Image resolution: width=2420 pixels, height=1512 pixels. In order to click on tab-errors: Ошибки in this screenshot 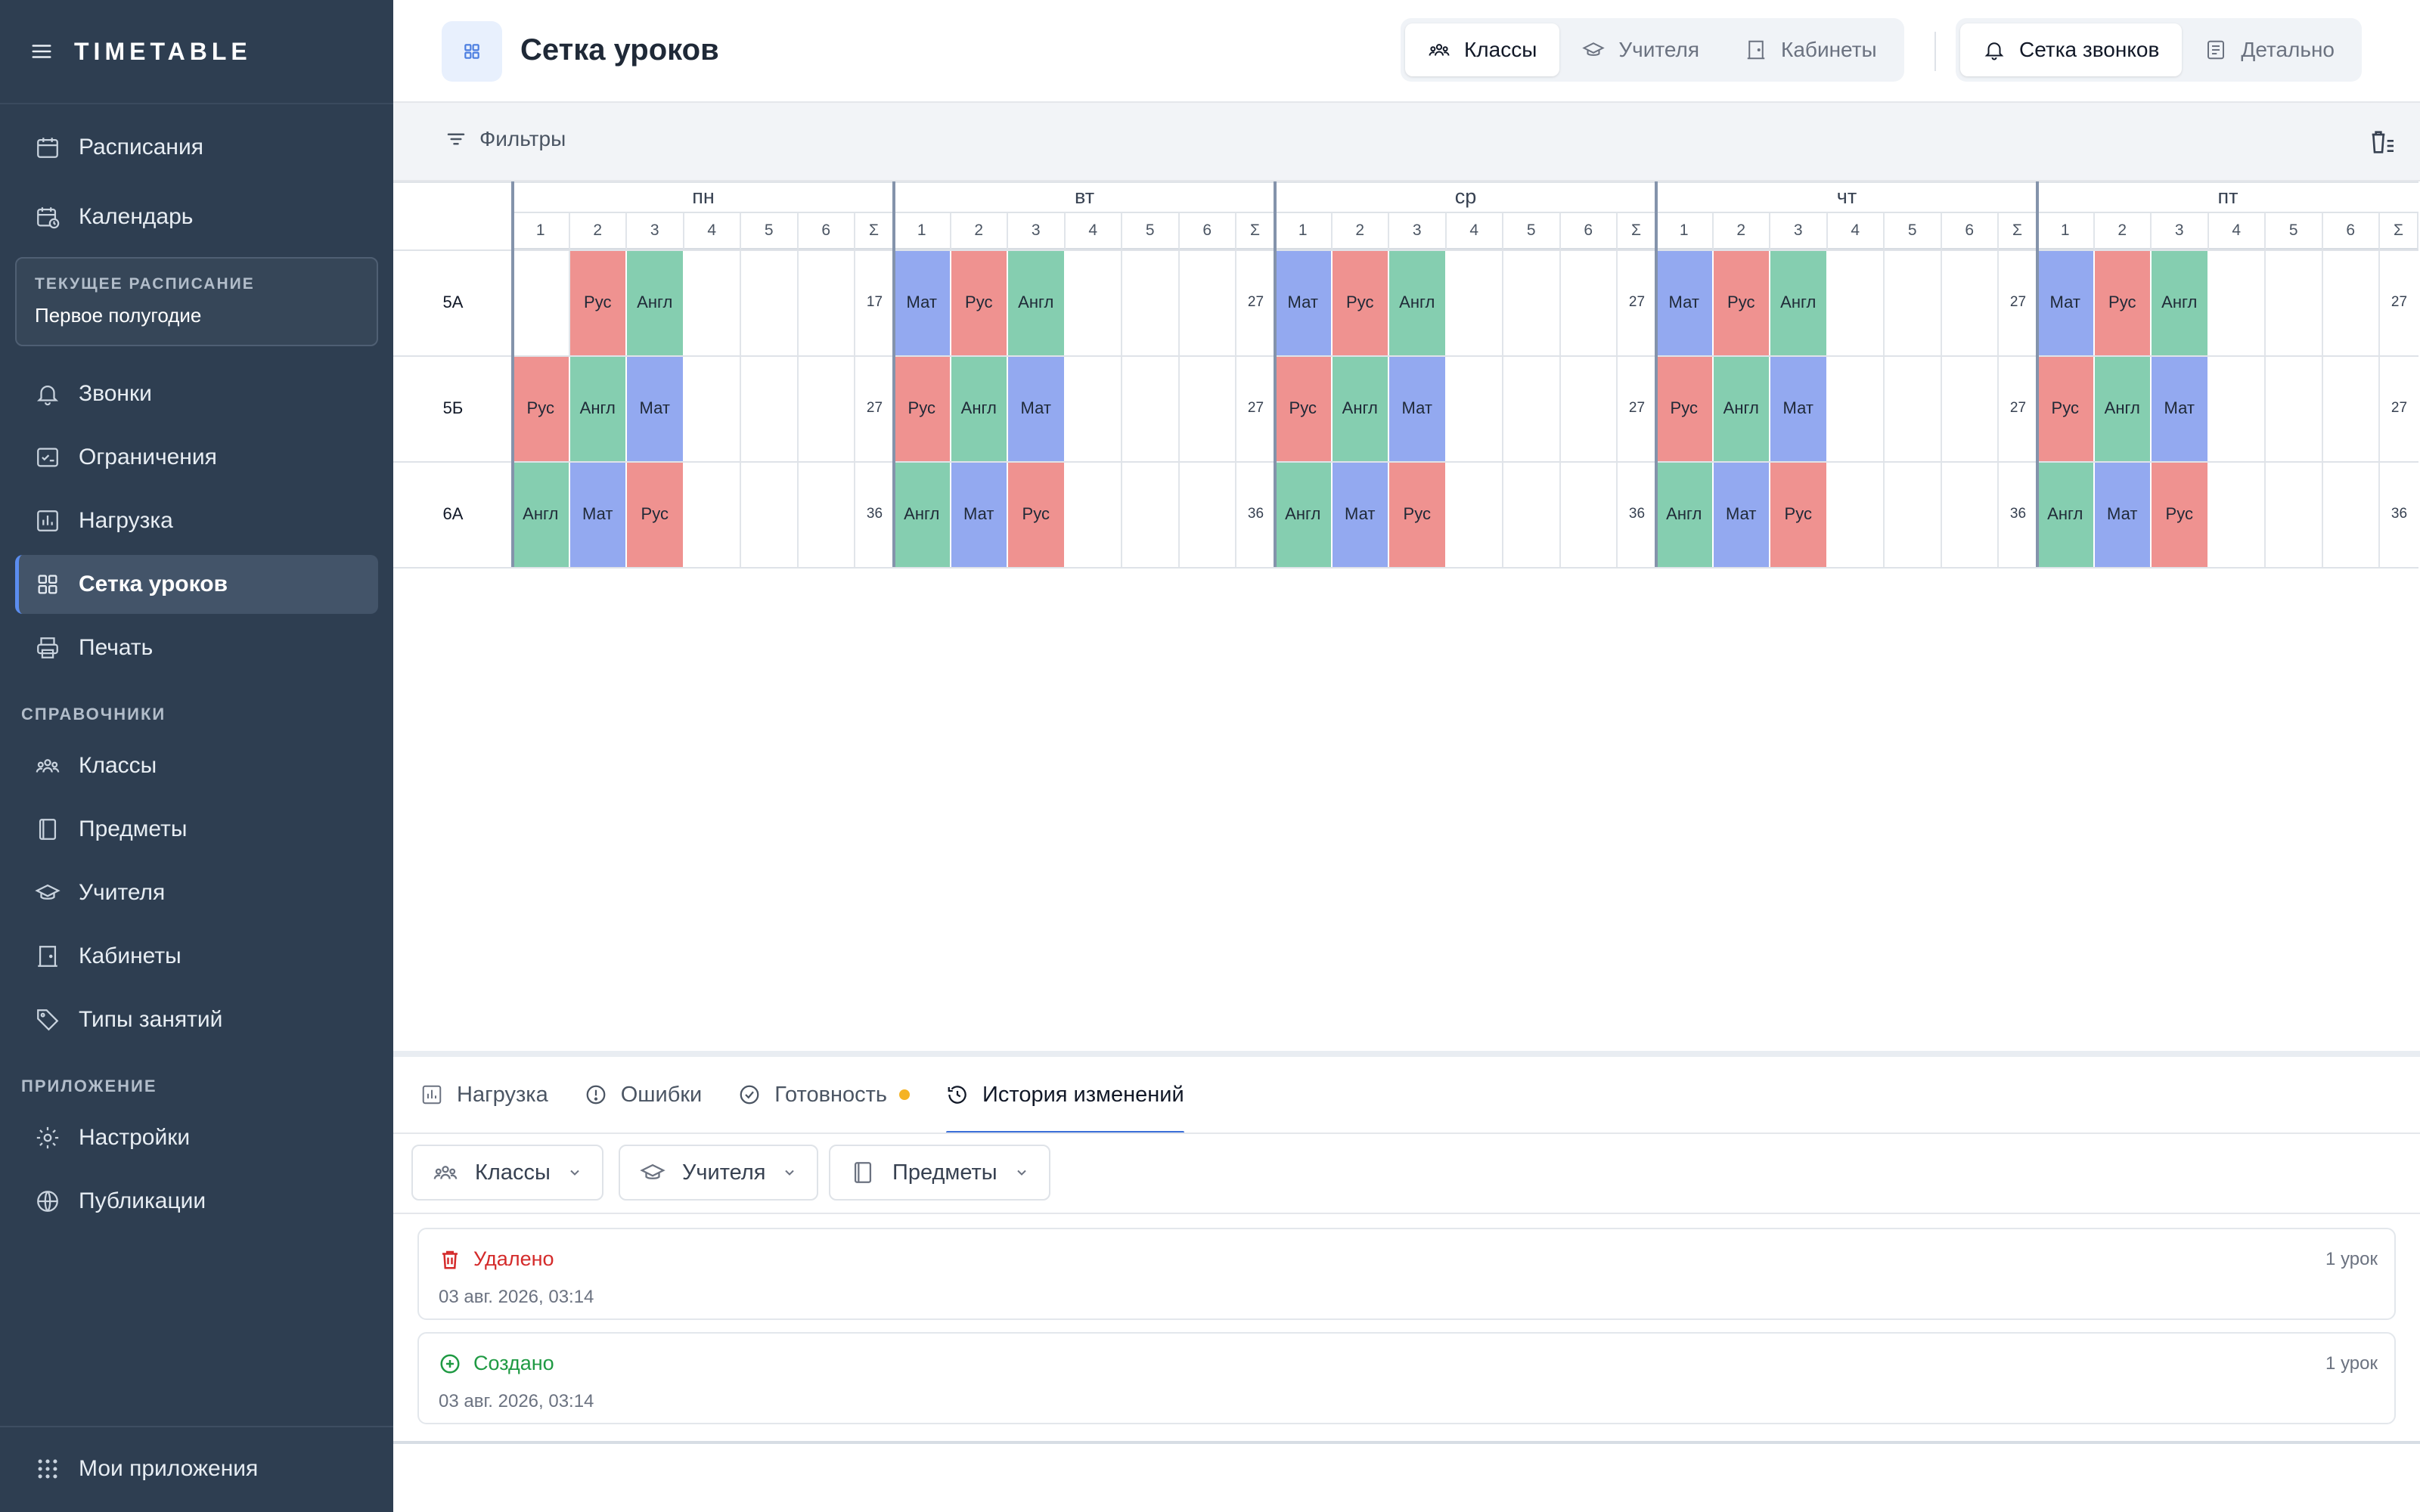, I will do `click(643, 1094)`.